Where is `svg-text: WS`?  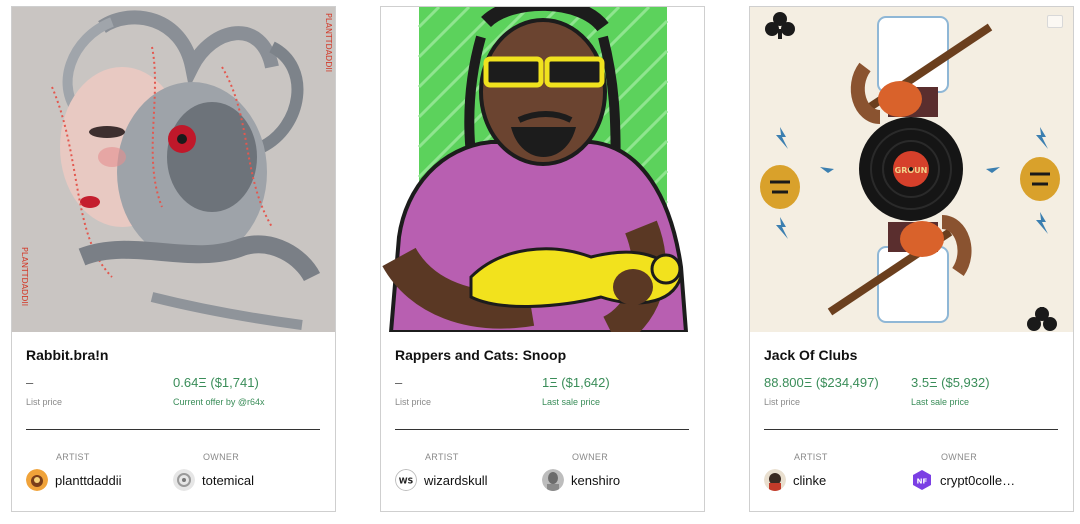
svg-text: WS is located at coordinates (406, 481).